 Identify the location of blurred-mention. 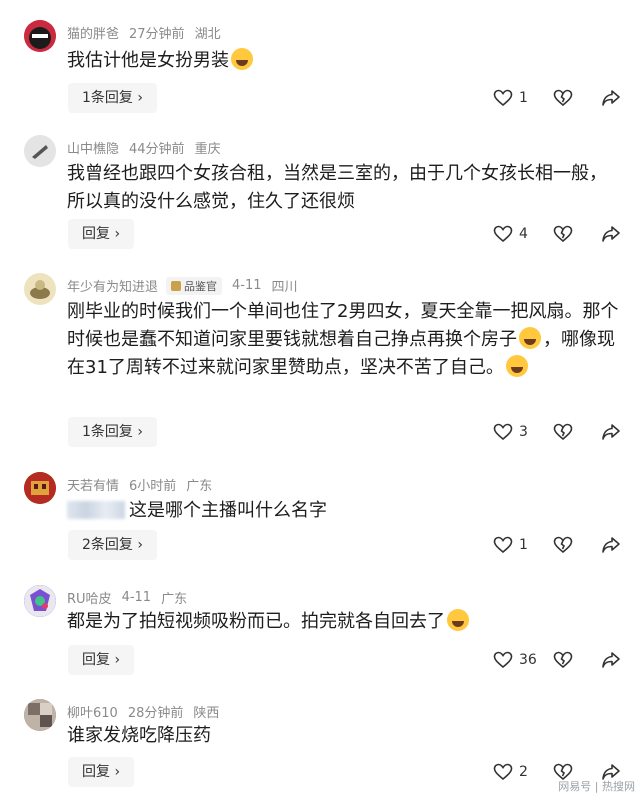
(96, 510).